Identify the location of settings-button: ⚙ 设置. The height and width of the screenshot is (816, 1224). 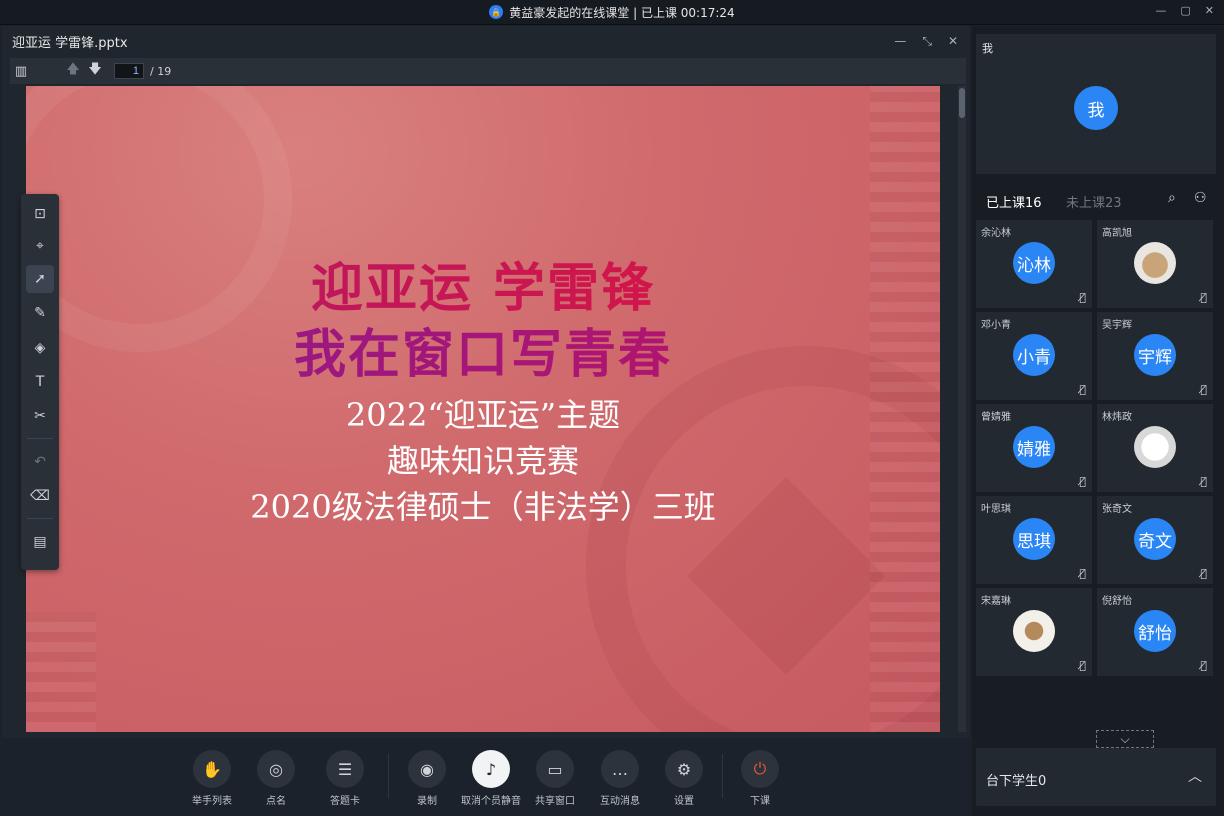
(684, 778).